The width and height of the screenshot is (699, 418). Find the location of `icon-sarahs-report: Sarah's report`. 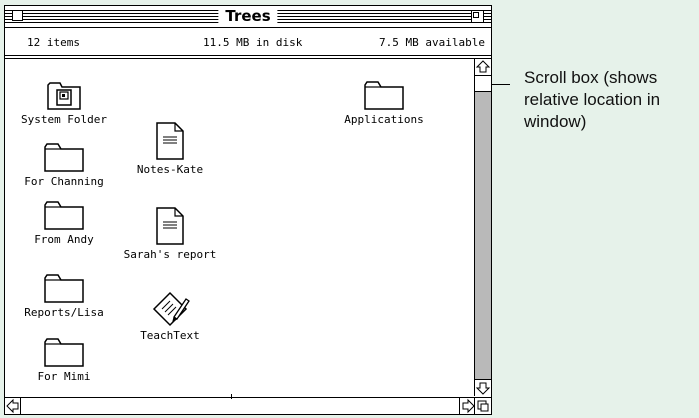

icon-sarahs-report: Sarah's report is located at coordinates (170, 233).